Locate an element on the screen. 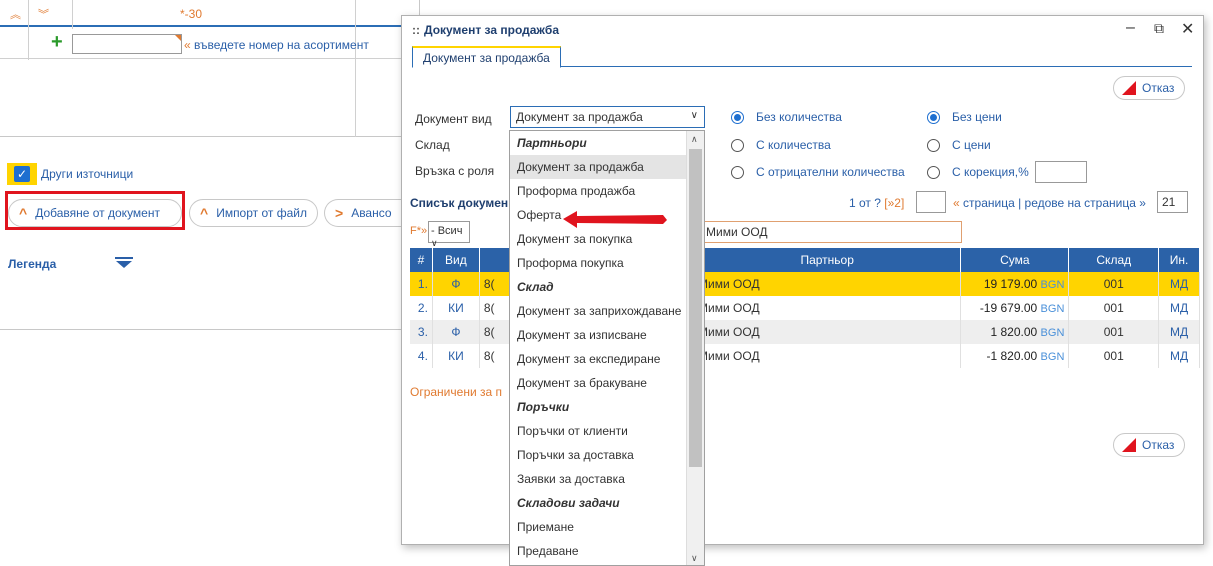 The width and height of the screenshot is (1213, 566). doc-type-value: Документ за продажба is located at coordinates (579, 117).